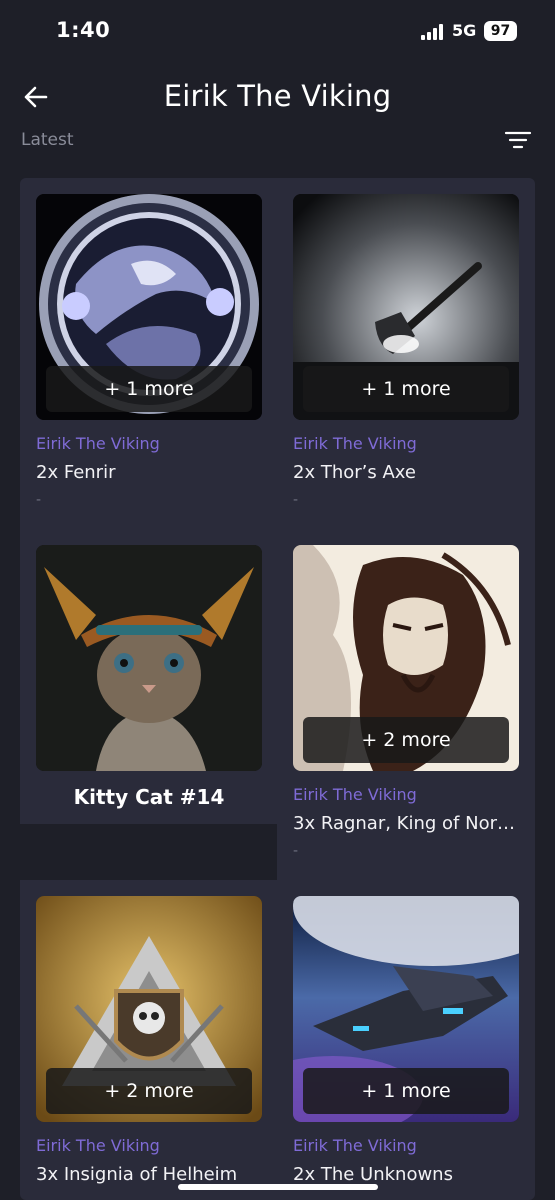 Image resolution: width=555 pixels, height=1200 pixels. What do you see at coordinates (277, 96) in the screenshot?
I see `page-title: Eirik The Viking` at bounding box center [277, 96].